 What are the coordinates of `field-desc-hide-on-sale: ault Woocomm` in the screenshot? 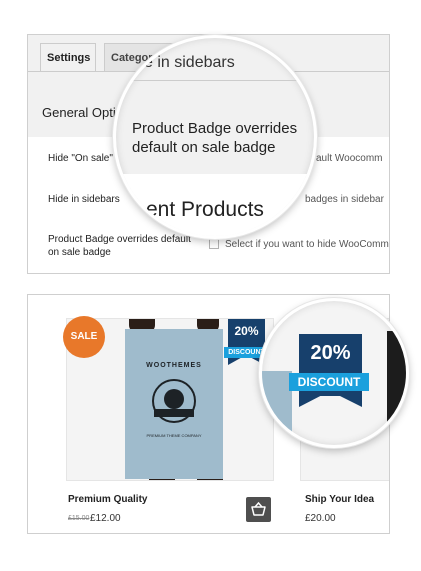 It's located at (349, 158).